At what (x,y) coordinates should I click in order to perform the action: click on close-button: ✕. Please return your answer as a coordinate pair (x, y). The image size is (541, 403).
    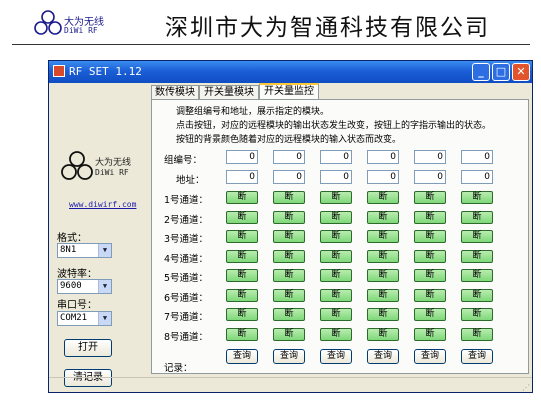
    Looking at the image, I should click on (521, 72).